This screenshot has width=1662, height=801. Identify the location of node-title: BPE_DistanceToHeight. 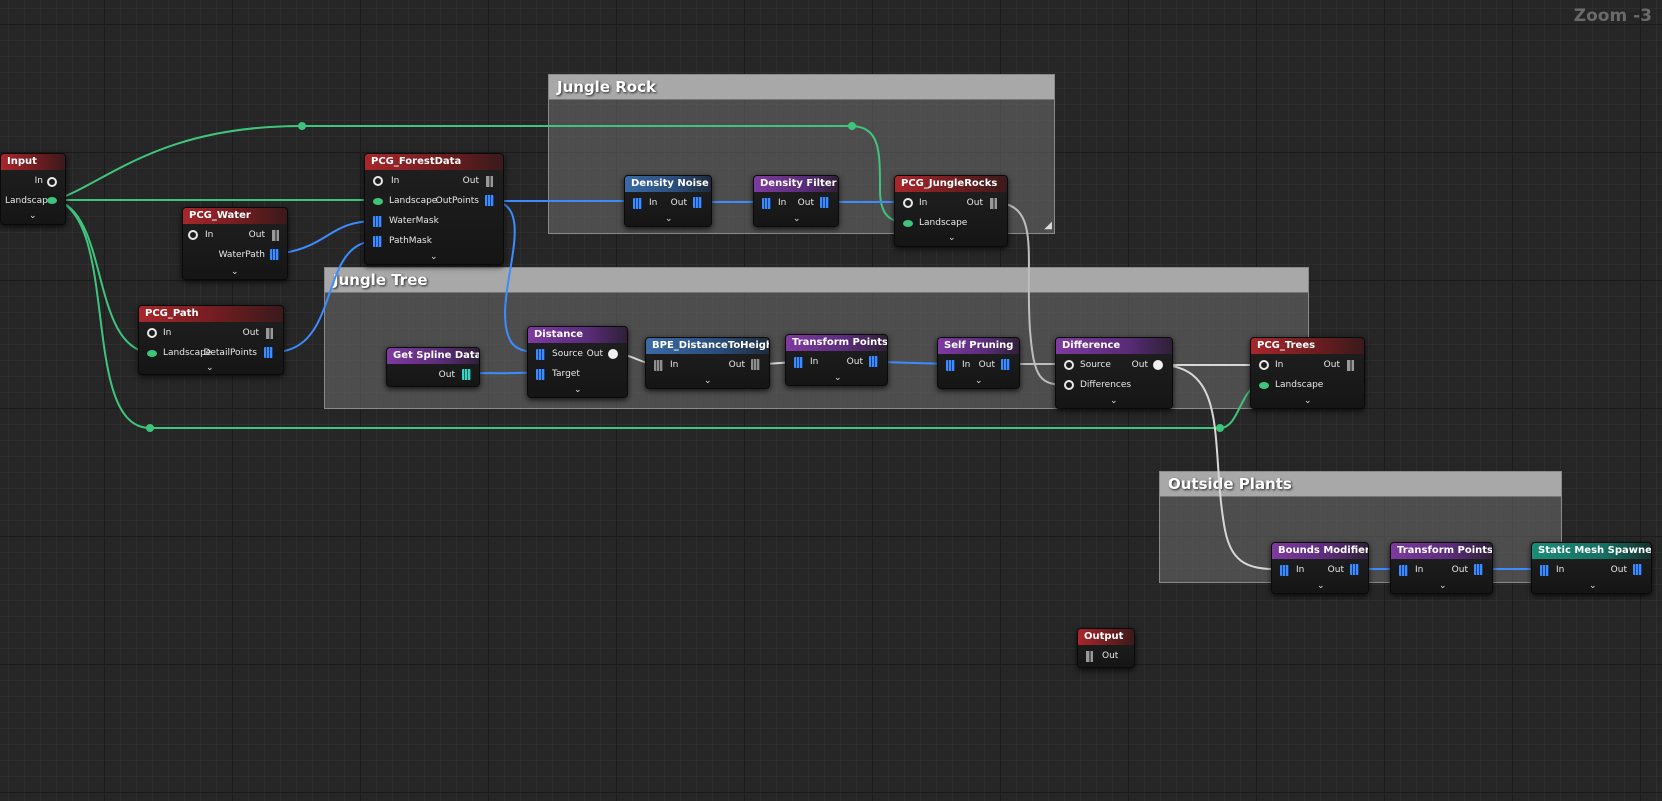
(707, 346).